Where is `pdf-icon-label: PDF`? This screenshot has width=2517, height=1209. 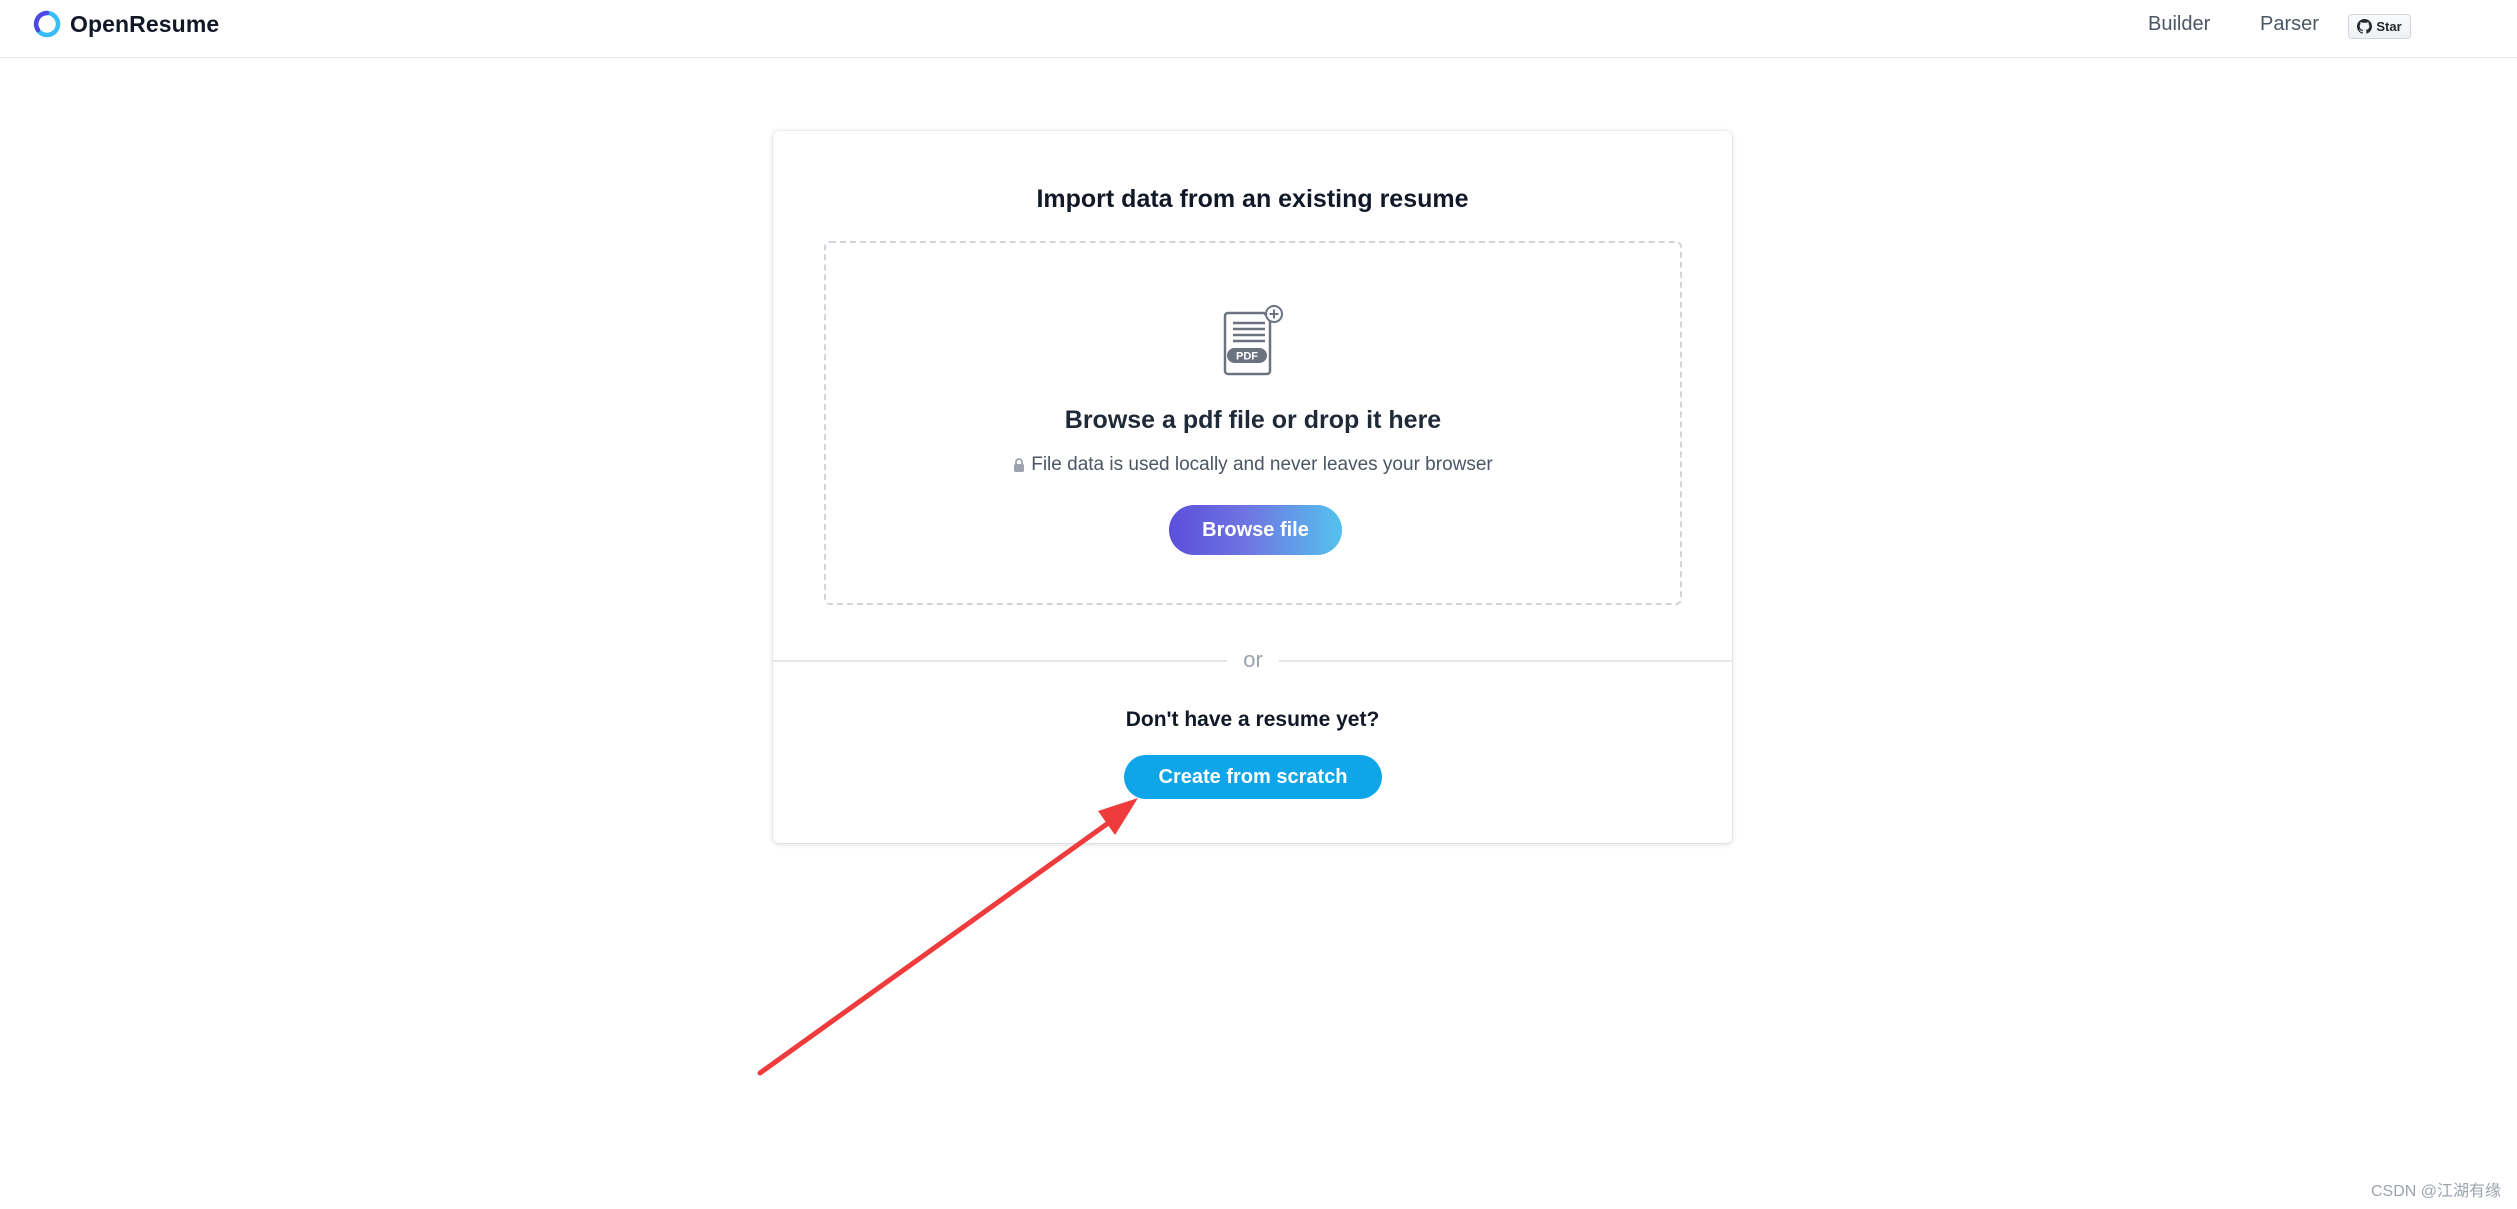
pdf-icon-label: PDF is located at coordinates (1247, 357).